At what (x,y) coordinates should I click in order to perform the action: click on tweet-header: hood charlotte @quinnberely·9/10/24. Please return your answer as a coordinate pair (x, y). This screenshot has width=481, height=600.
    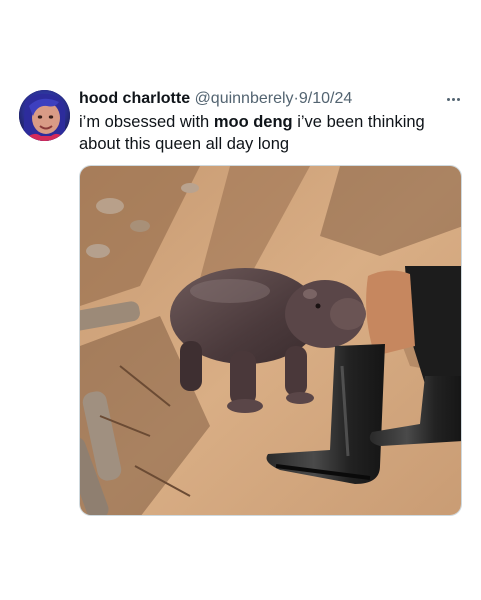
    Looking at the image, I should click on (215, 99).